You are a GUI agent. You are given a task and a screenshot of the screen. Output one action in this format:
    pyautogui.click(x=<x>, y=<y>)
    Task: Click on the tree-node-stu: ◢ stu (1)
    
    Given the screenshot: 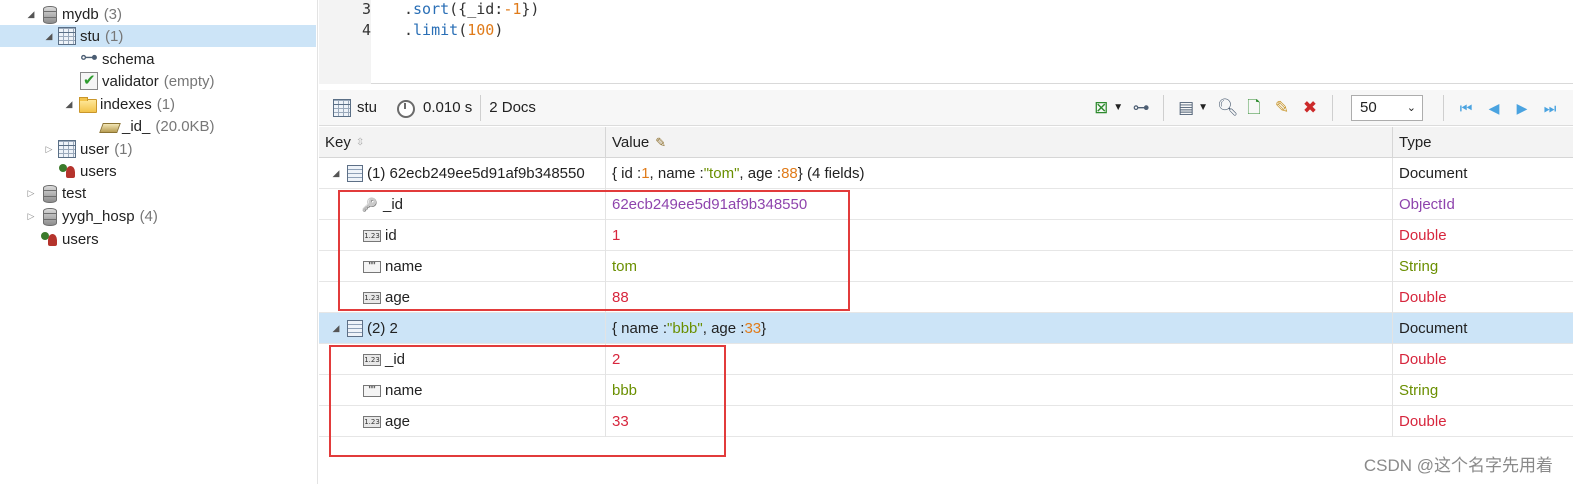 What is the action you would take?
    pyautogui.click(x=158, y=36)
    